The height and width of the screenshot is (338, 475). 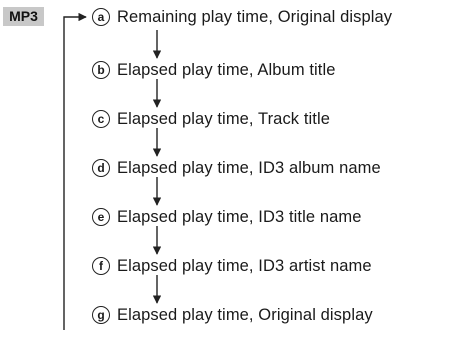 What do you see at coordinates (226, 69) in the screenshot?
I see `item-b-text: Elapsed play time, Album title` at bounding box center [226, 69].